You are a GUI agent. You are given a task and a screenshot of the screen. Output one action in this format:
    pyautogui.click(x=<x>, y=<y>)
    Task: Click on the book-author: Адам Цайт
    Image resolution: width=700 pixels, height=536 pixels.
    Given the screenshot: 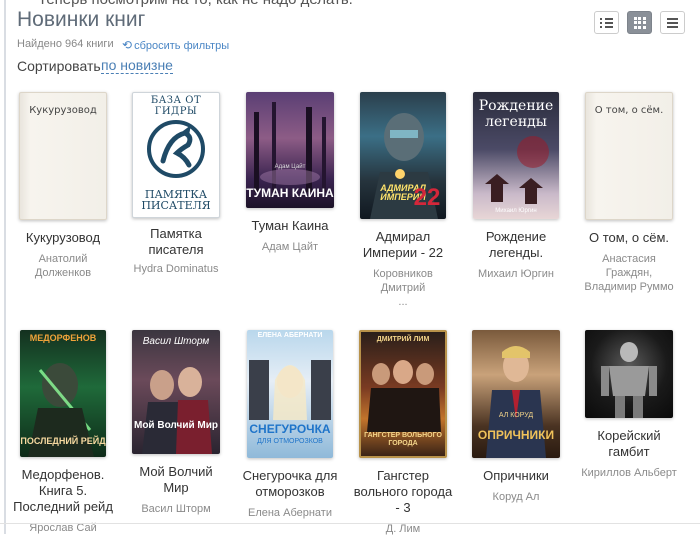 What is the action you would take?
    pyautogui.click(x=290, y=247)
    